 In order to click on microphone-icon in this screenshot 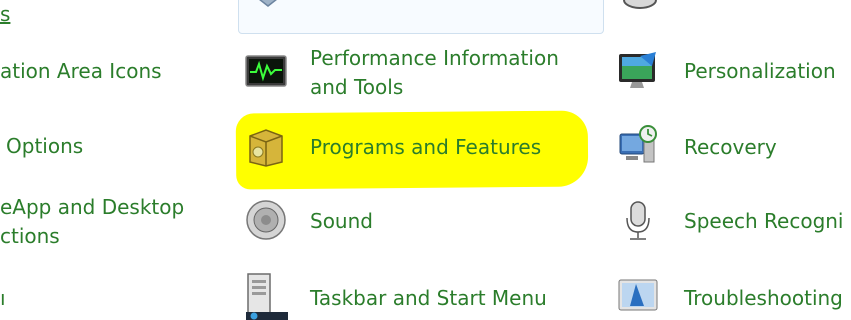, I will do `click(638, 220)`.